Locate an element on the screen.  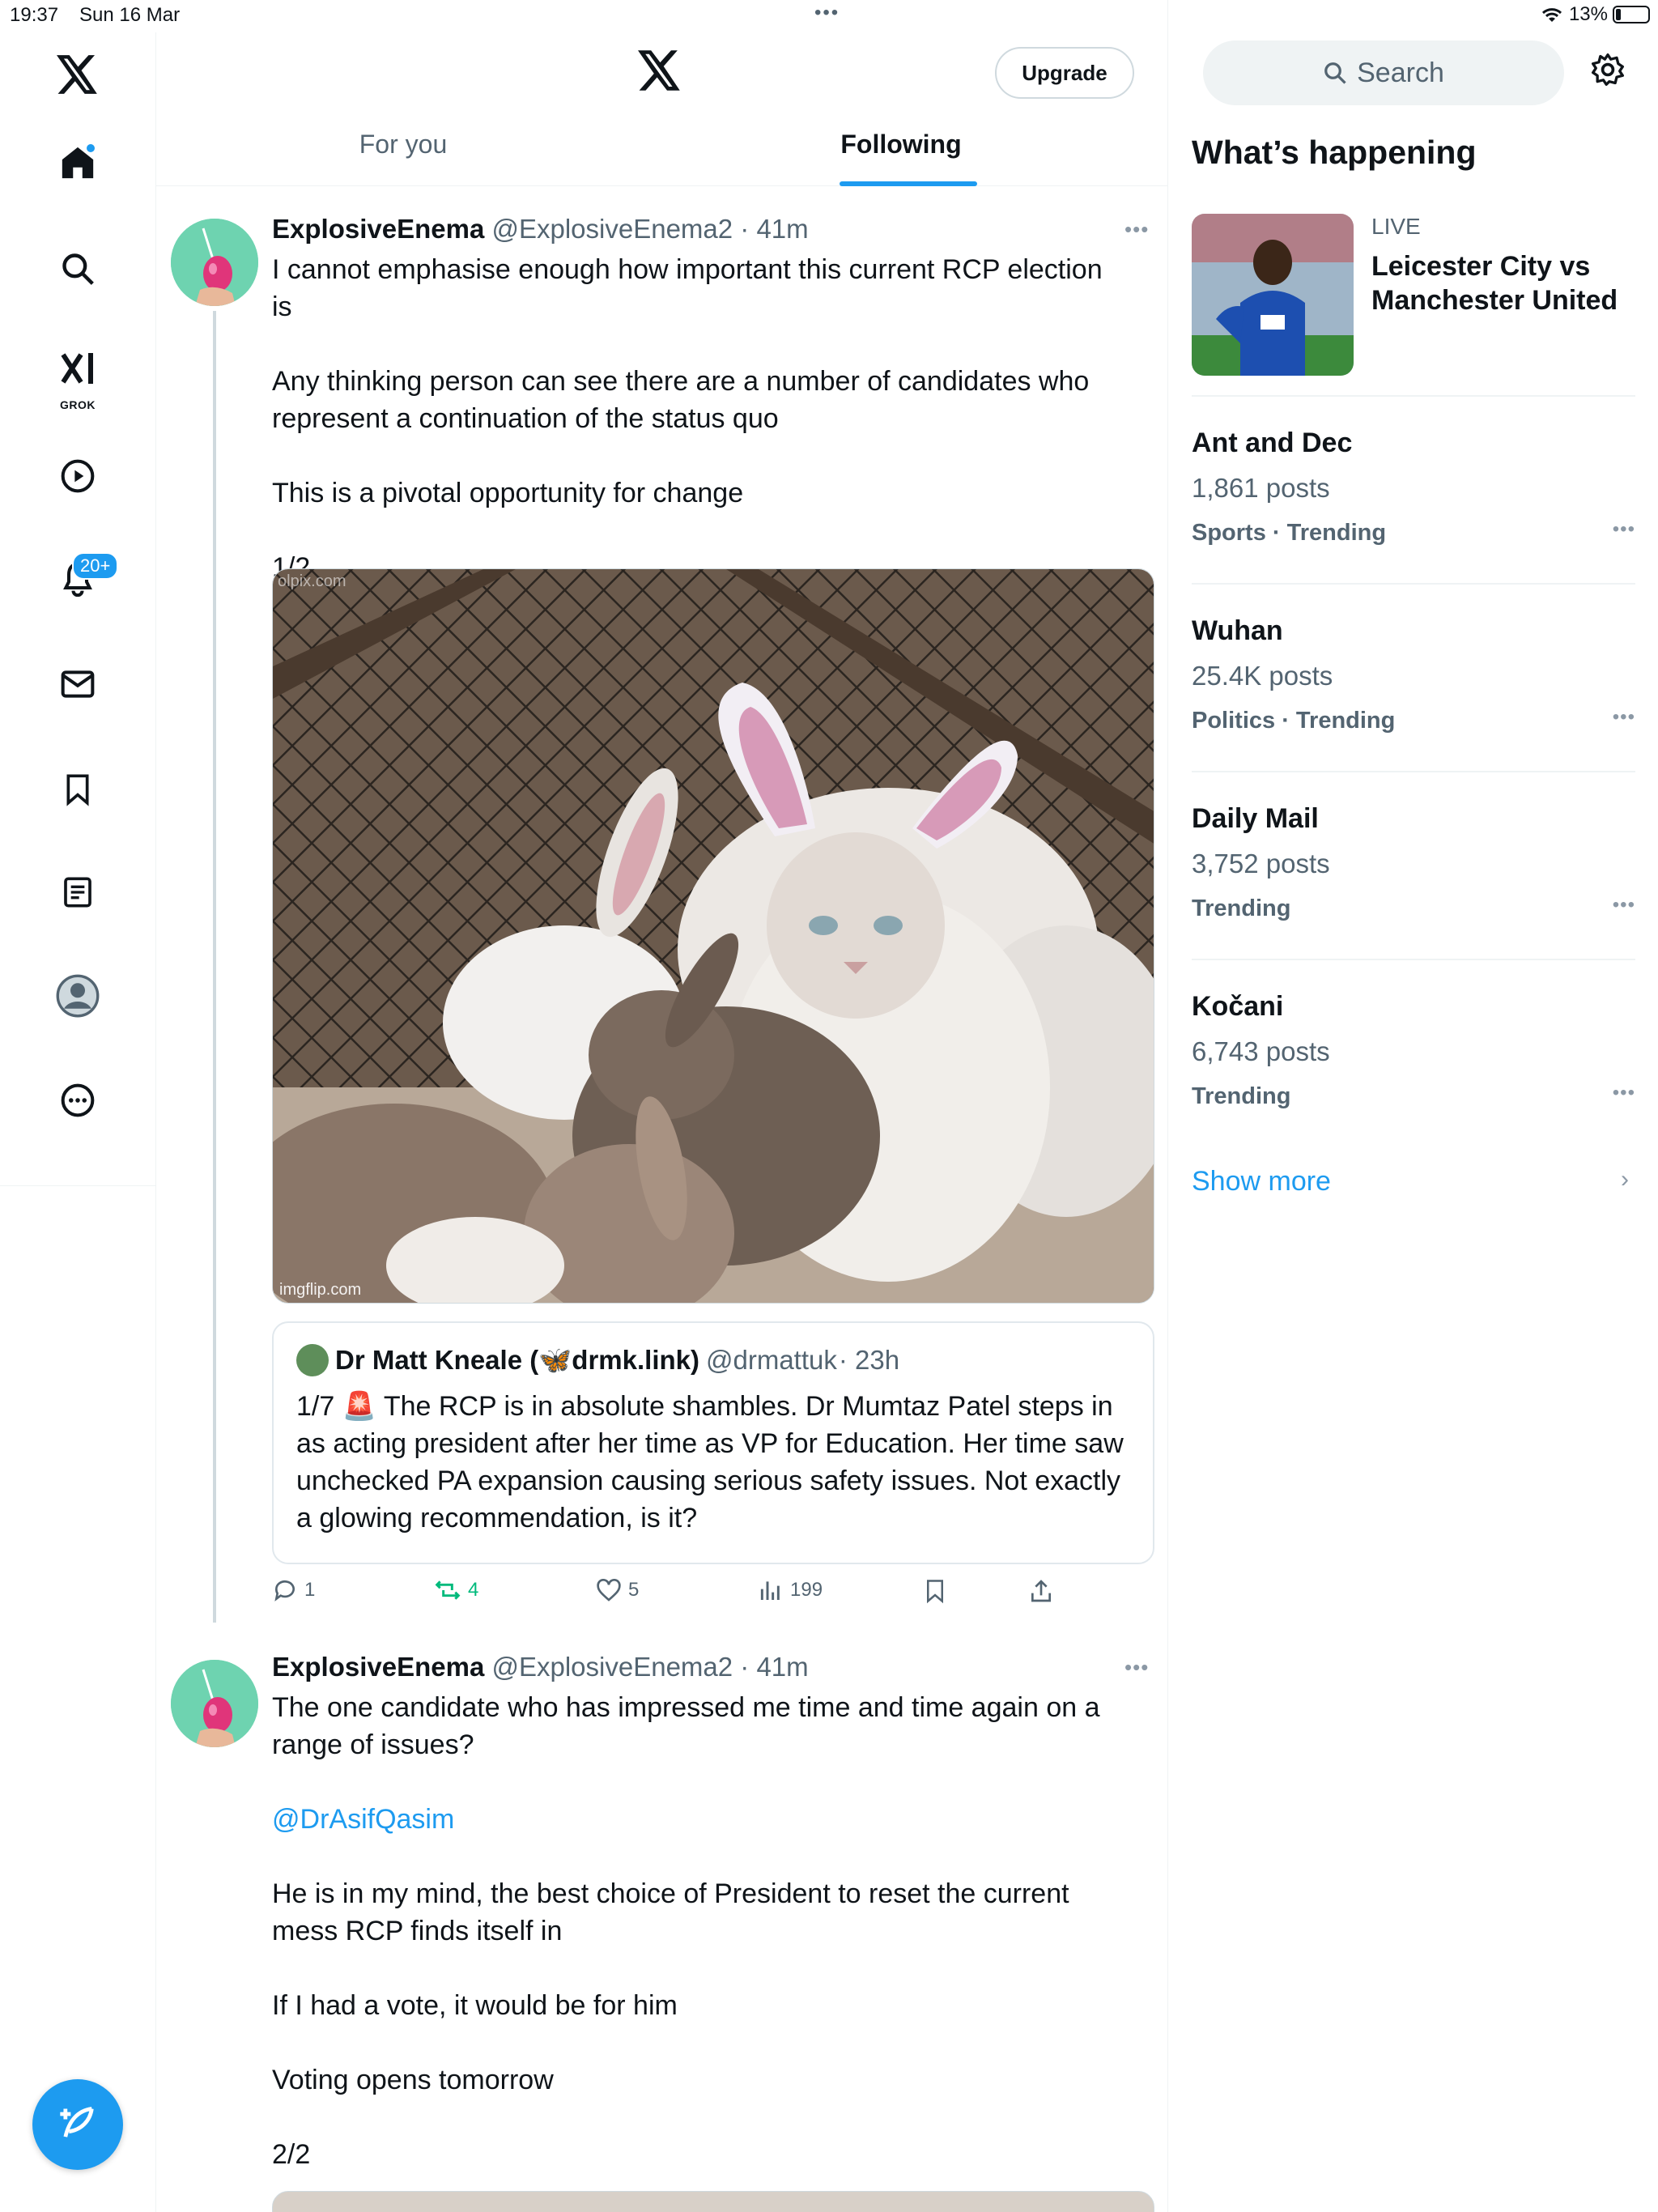
search-icon is located at coordinates (1335, 73).